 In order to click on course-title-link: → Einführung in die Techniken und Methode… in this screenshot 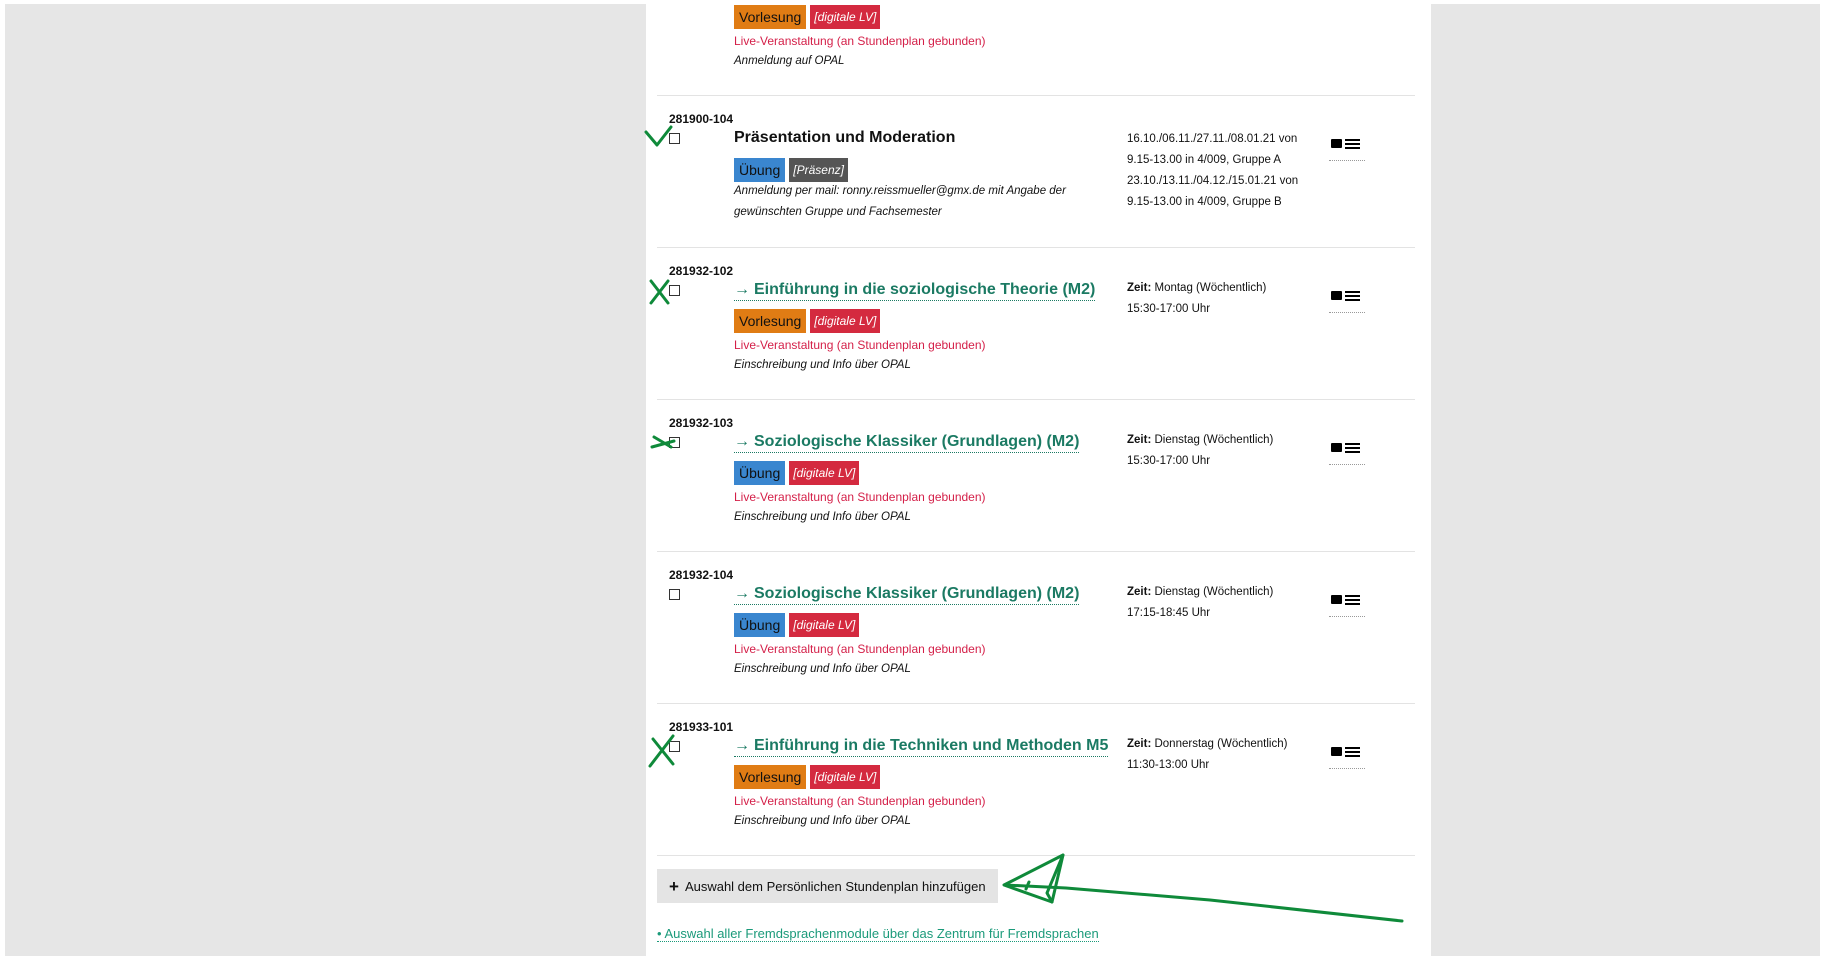, I will do `click(921, 747)`.